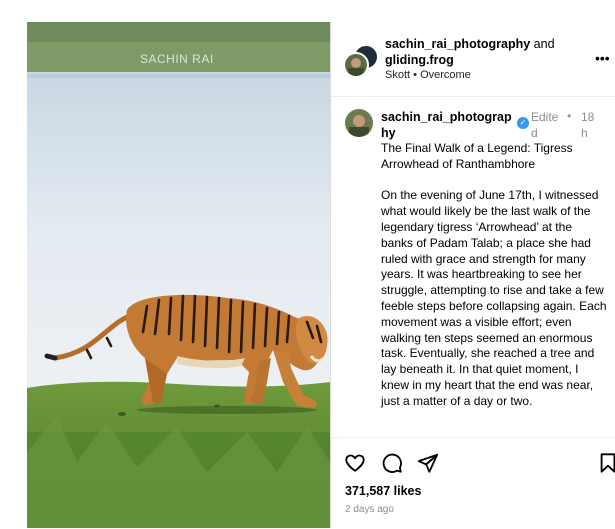 This screenshot has height=529, width=615. What do you see at coordinates (523, 123) in the screenshot?
I see `verified-badge-icon: ✓` at bounding box center [523, 123].